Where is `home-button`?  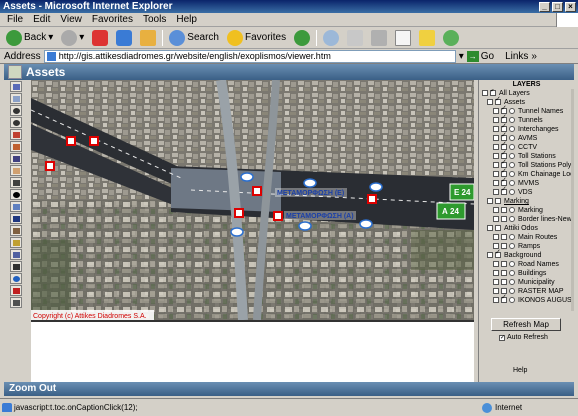 home-button is located at coordinates (148, 38).